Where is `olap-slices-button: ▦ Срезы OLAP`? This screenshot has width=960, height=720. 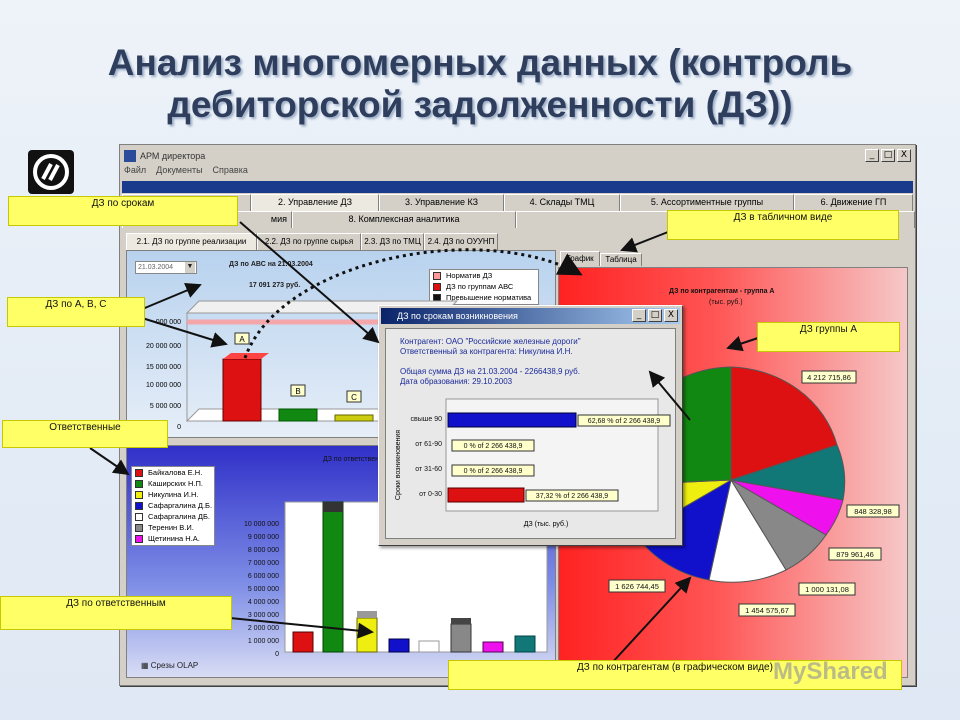 olap-slices-button: ▦ Срезы OLAP is located at coordinates (169, 665).